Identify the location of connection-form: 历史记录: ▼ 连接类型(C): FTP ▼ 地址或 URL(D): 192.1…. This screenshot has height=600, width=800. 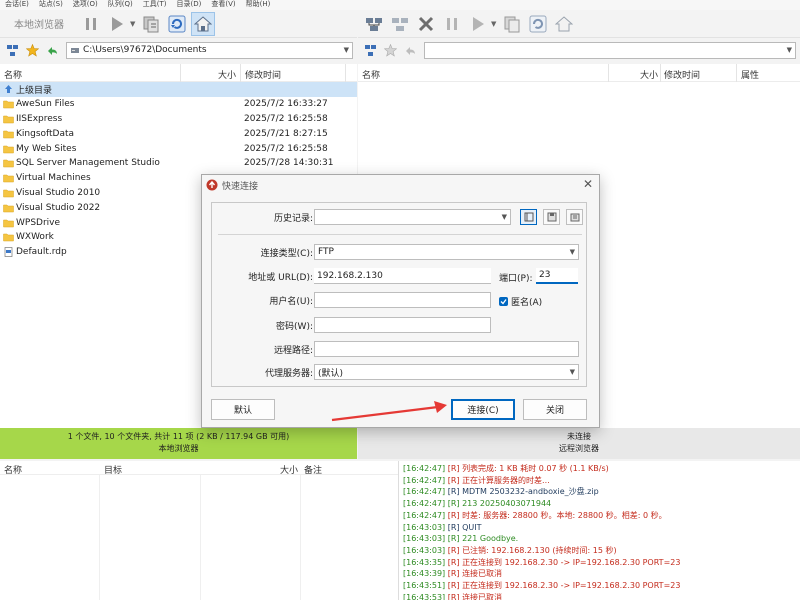
(399, 294).